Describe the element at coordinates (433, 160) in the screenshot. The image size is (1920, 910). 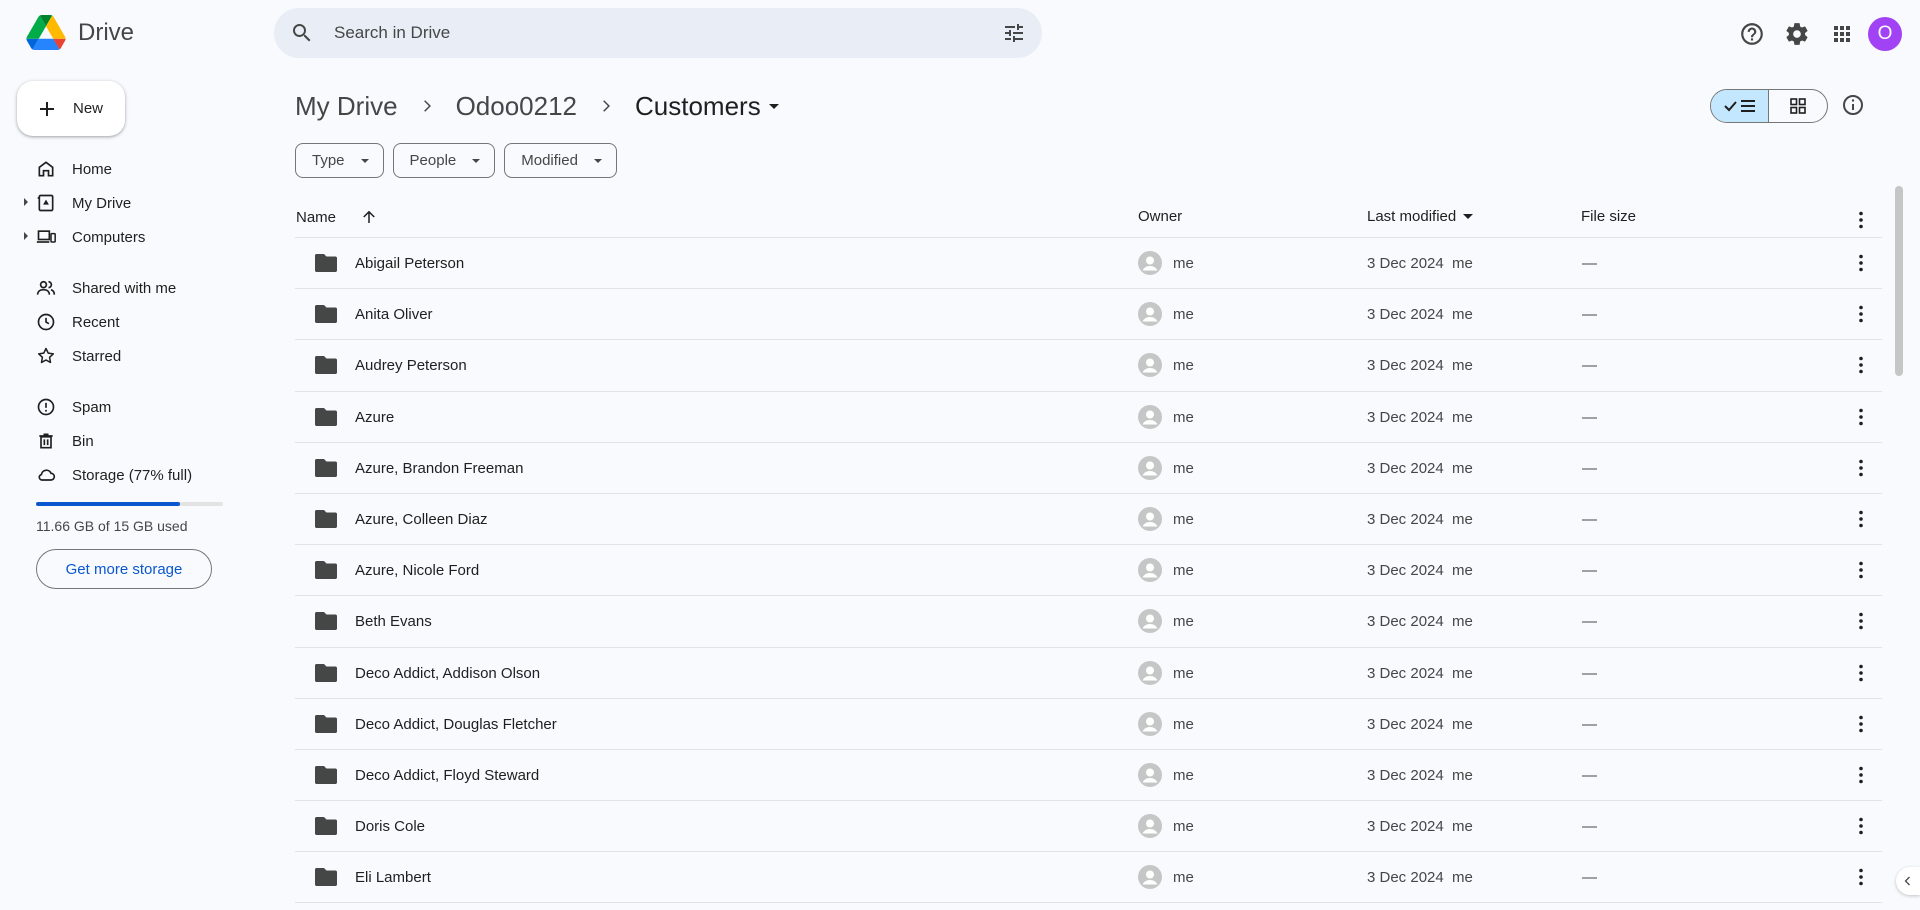
I see `chip-label: People` at that location.